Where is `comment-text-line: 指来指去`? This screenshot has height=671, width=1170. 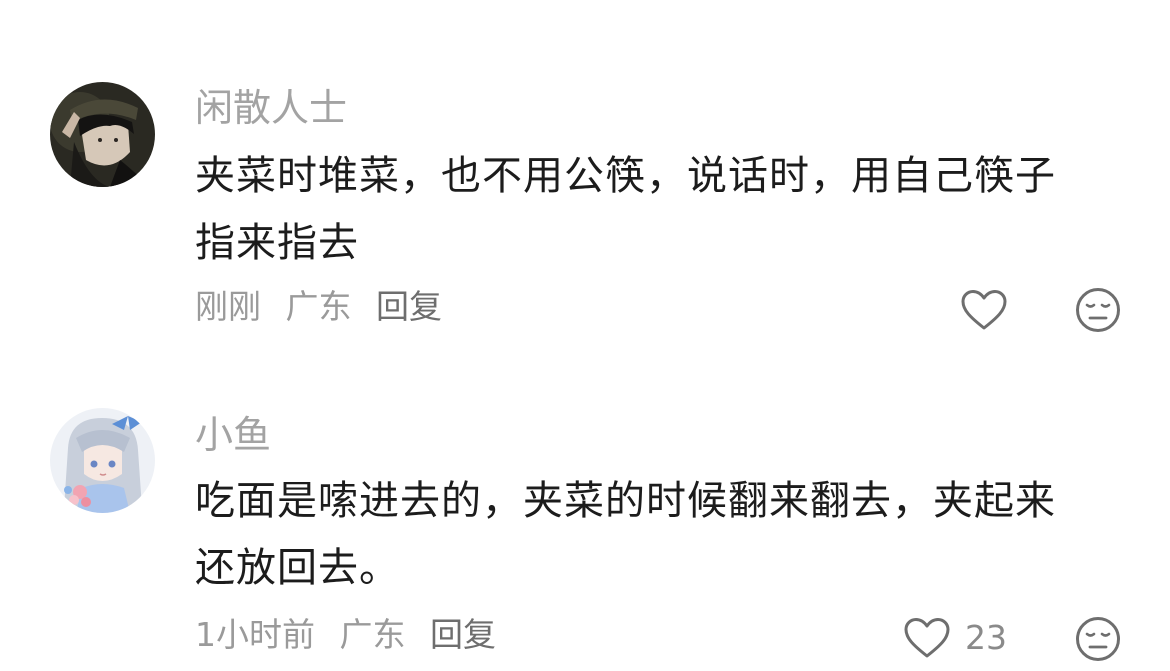
comment-text-line: 指来指去 is located at coordinates (277, 243).